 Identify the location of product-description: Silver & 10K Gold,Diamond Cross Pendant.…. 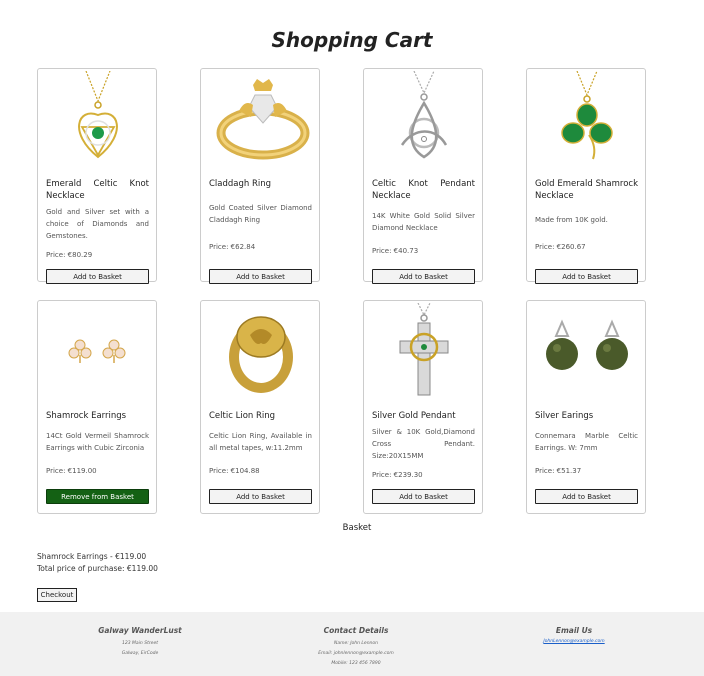
(423, 444).